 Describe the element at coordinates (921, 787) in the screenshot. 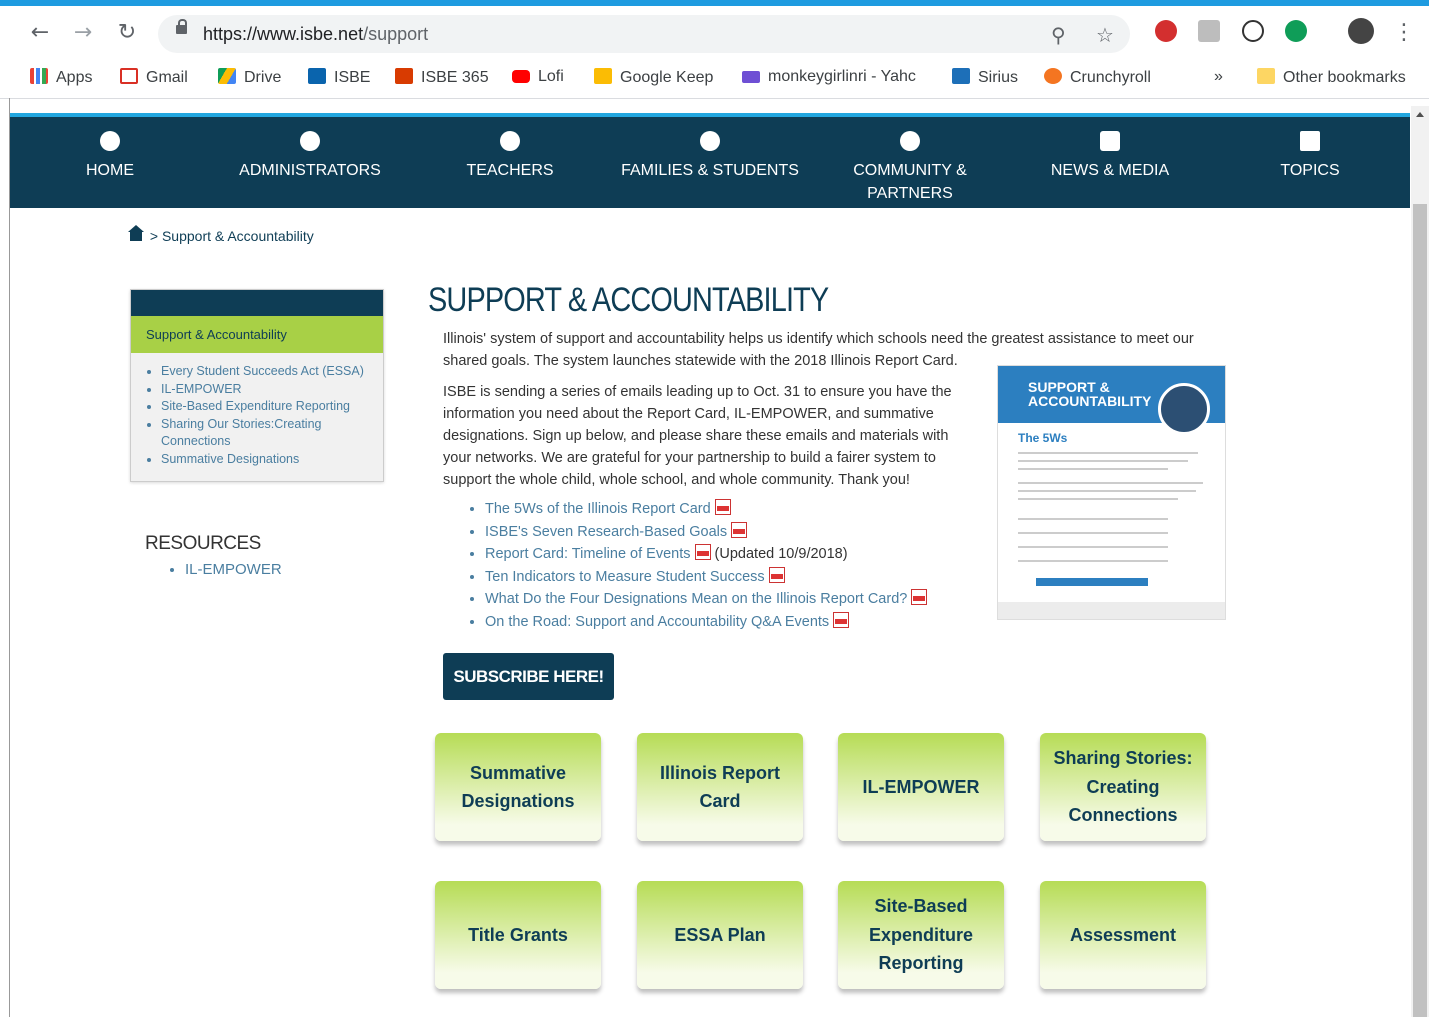

I see `tile-il-empower: IL-EMPOWER` at that location.